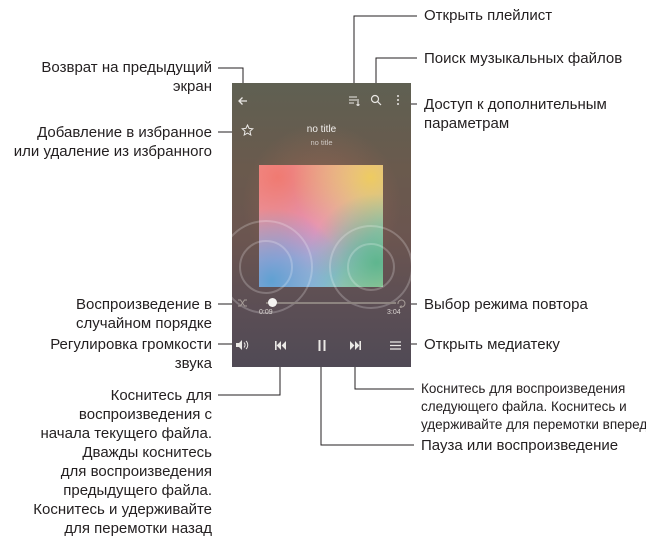 The width and height of the screenshot is (646, 538). What do you see at coordinates (395, 345) in the screenshot?
I see `library-menu-icon` at bounding box center [395, 345].